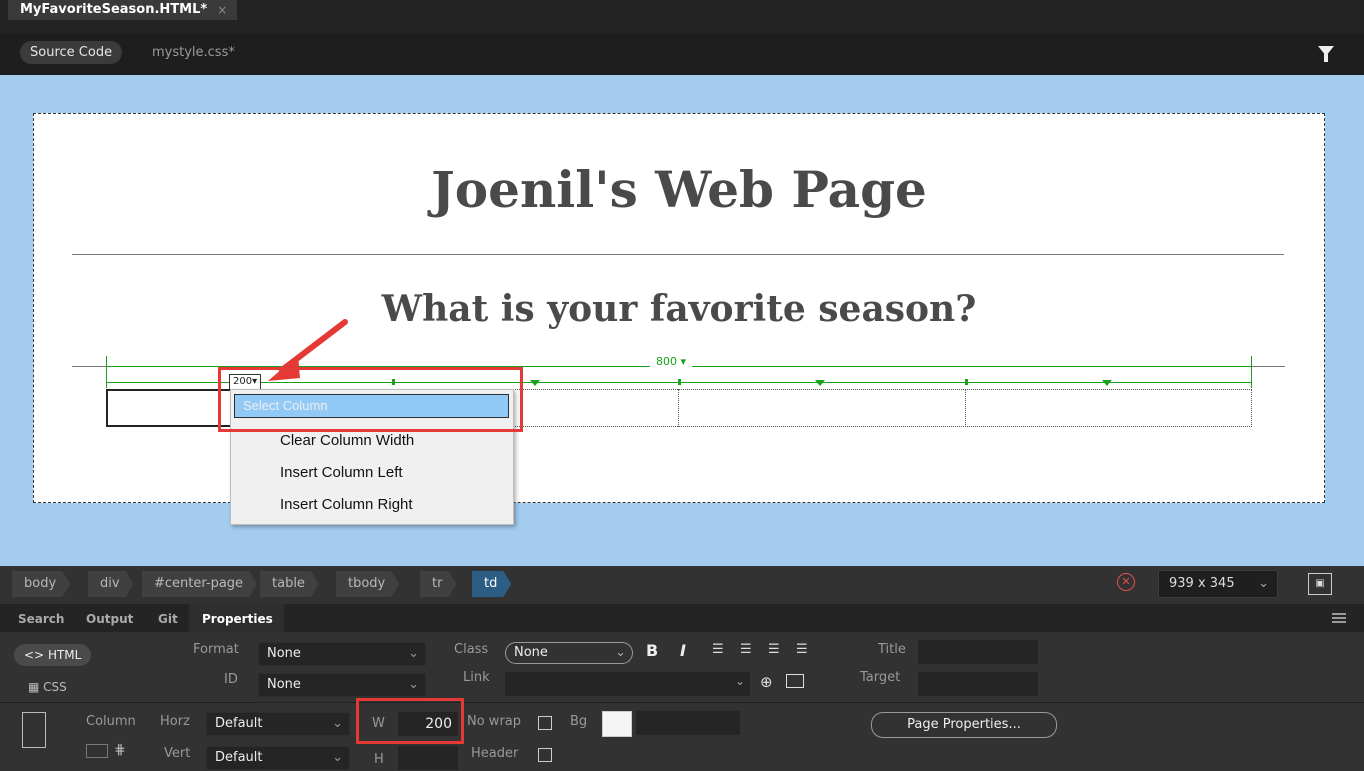  I want to click on tag-center-page: #center-page, so click(199, 584).